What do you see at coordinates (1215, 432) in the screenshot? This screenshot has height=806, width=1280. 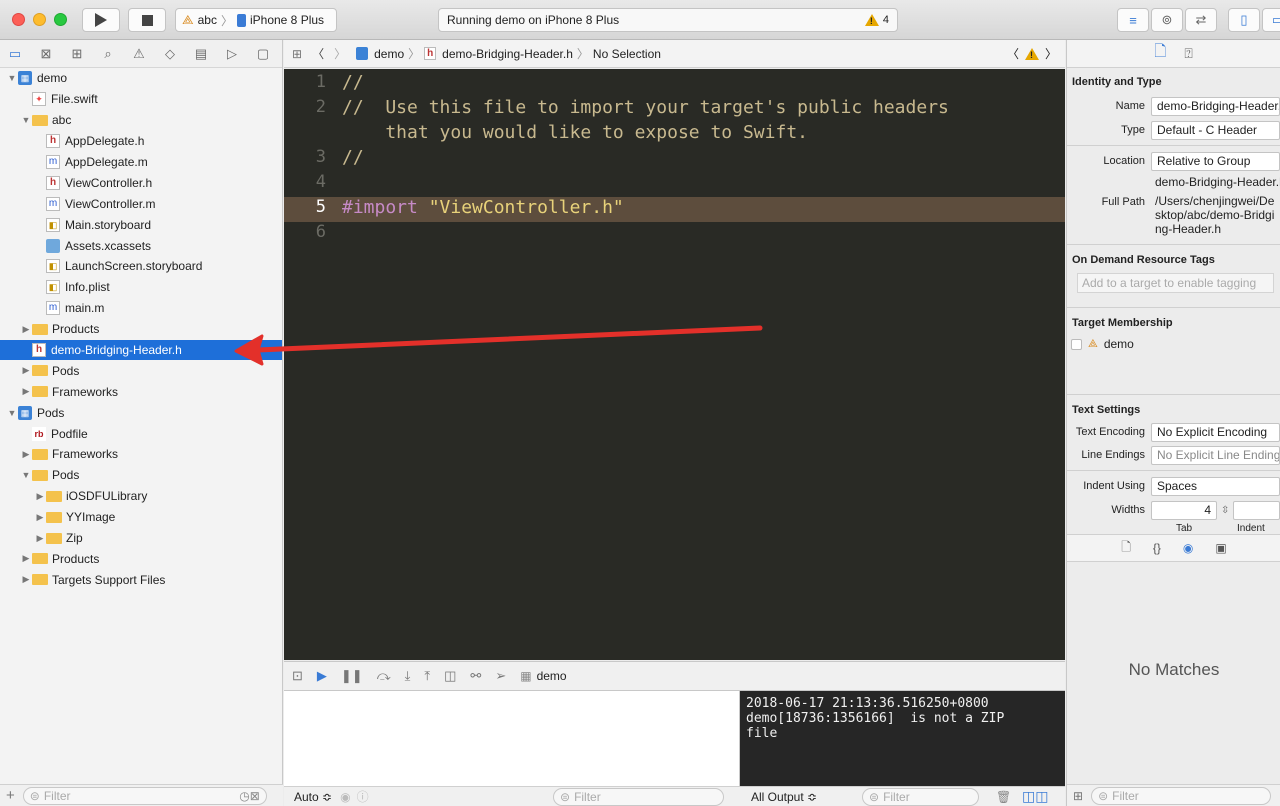 I see `encoding-popup: No Explicit Encoding` at bounding box center [1215, 432].